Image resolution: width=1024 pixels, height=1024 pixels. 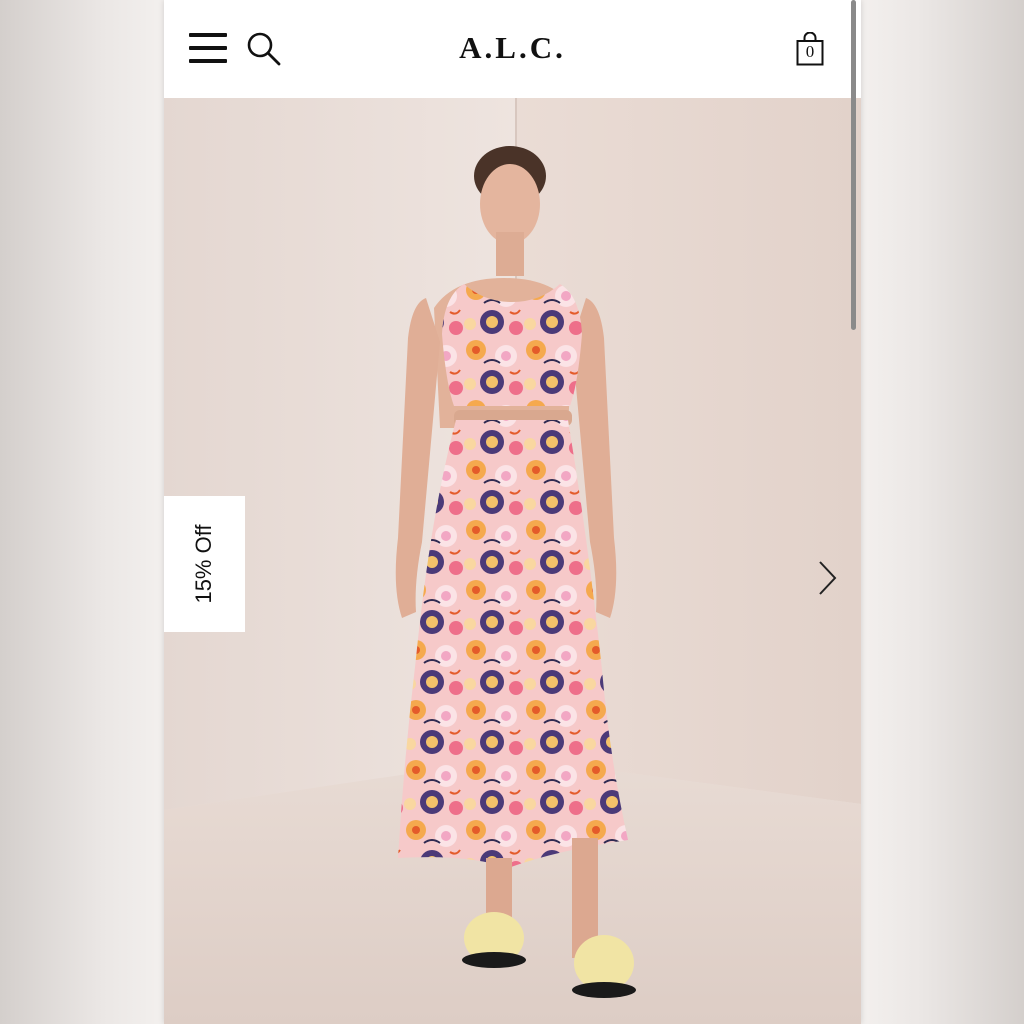 I want to click on cart-count: 0, so click(x=810, y=51).